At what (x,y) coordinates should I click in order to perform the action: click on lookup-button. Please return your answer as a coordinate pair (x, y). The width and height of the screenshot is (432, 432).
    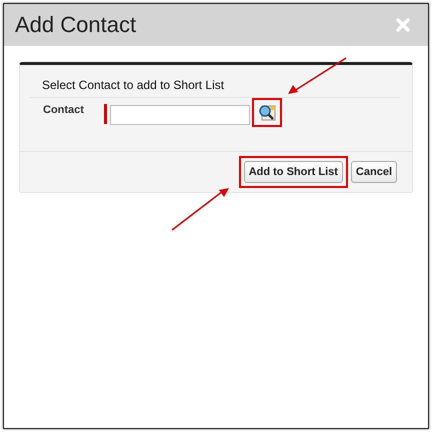
    Looking at the image, I should click on (267, 112).